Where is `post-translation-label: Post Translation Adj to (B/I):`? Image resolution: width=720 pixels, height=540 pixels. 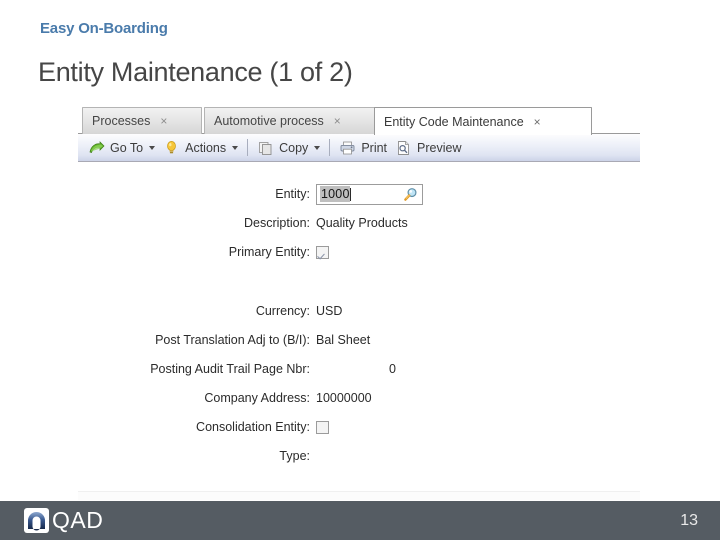
post-translation-label: Post Translation Adj to (B/I): is located at coordinates (232, 340).